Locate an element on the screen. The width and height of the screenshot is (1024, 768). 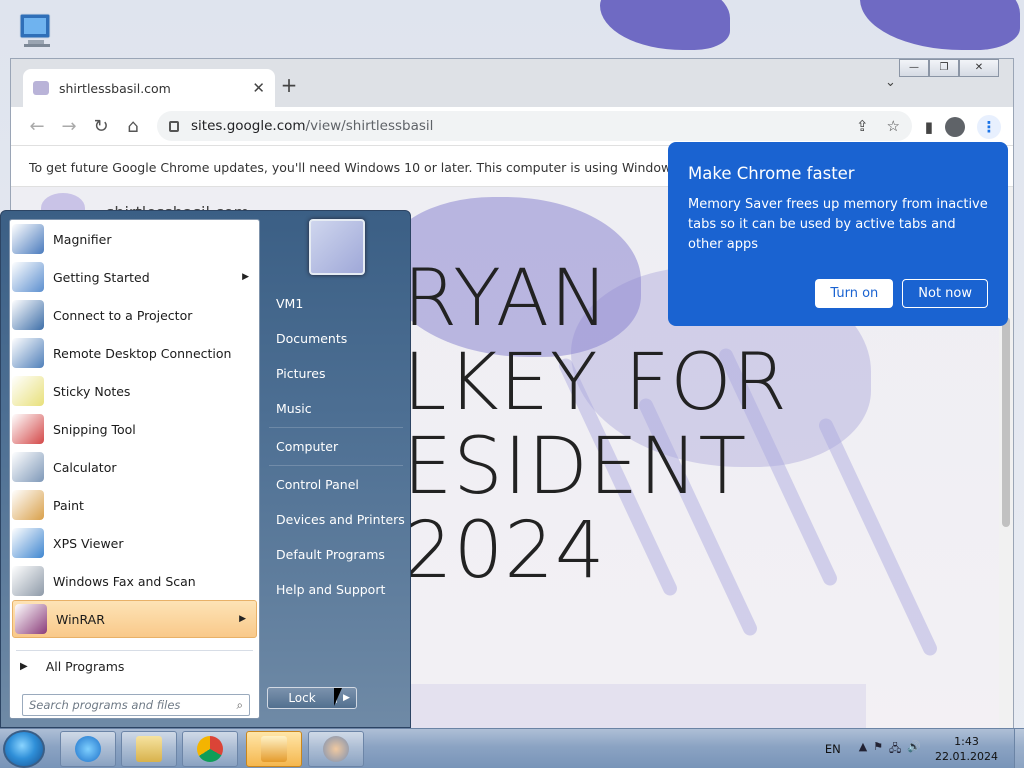
reload-icon: ↻ is located at coordinates (101, 126).